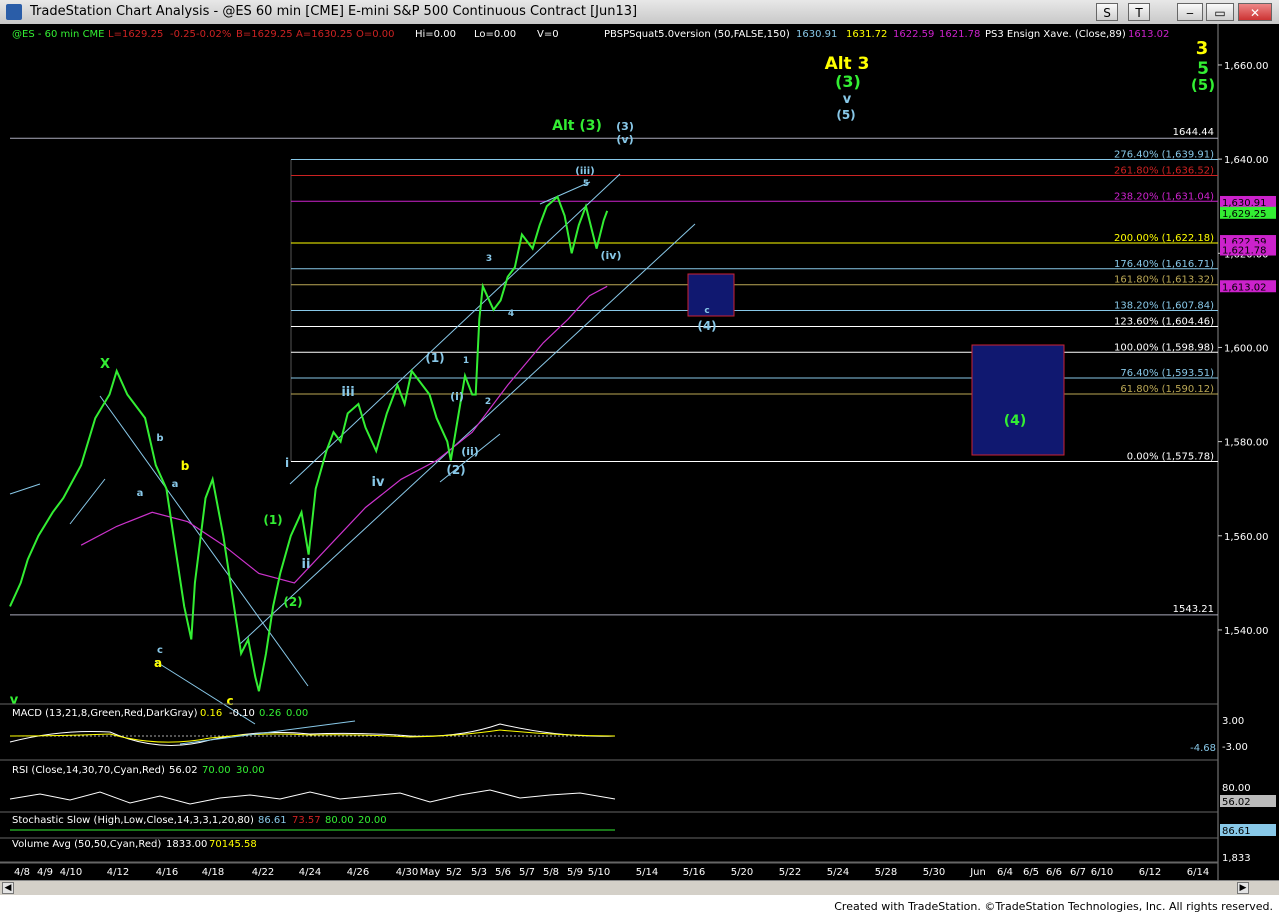 The image size is (1279, 918). What do you see at coordinates (694, 872) in the screenshot?
I see `x-tick-label: 5/16` at bounding box center [694, 872].